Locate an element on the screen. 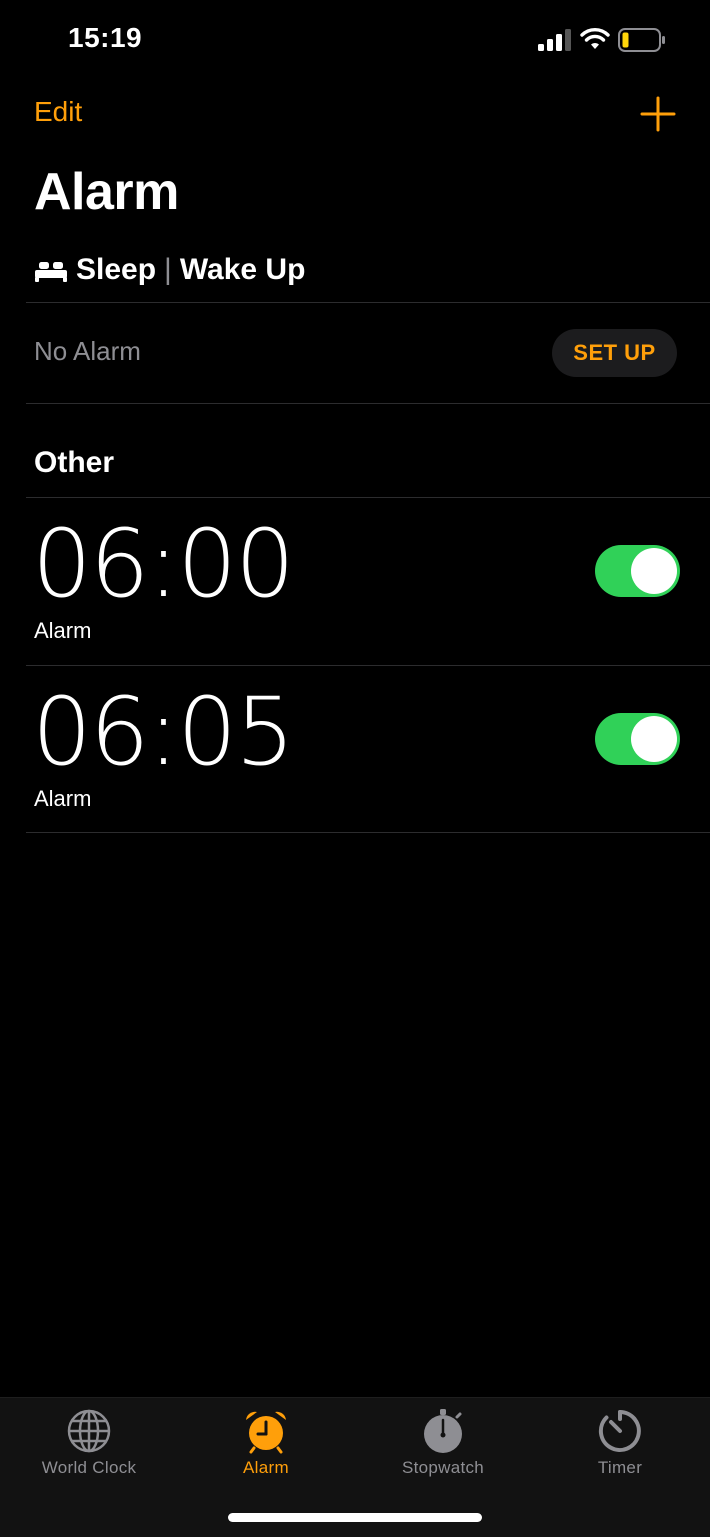  tab-label: World Clock is located at coordinates (89, 1467).